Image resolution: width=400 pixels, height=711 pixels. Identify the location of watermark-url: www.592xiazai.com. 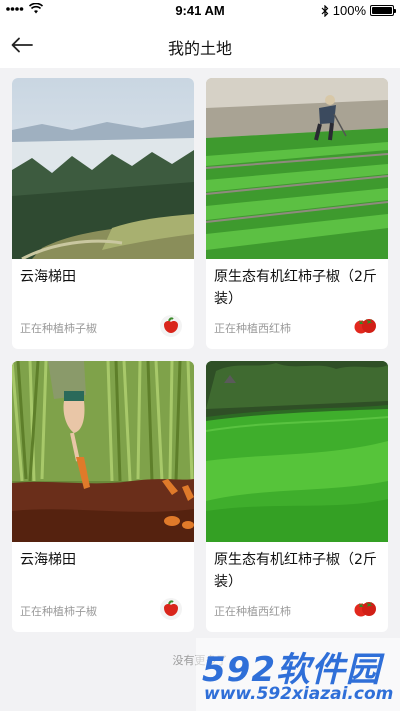
(299, 694).